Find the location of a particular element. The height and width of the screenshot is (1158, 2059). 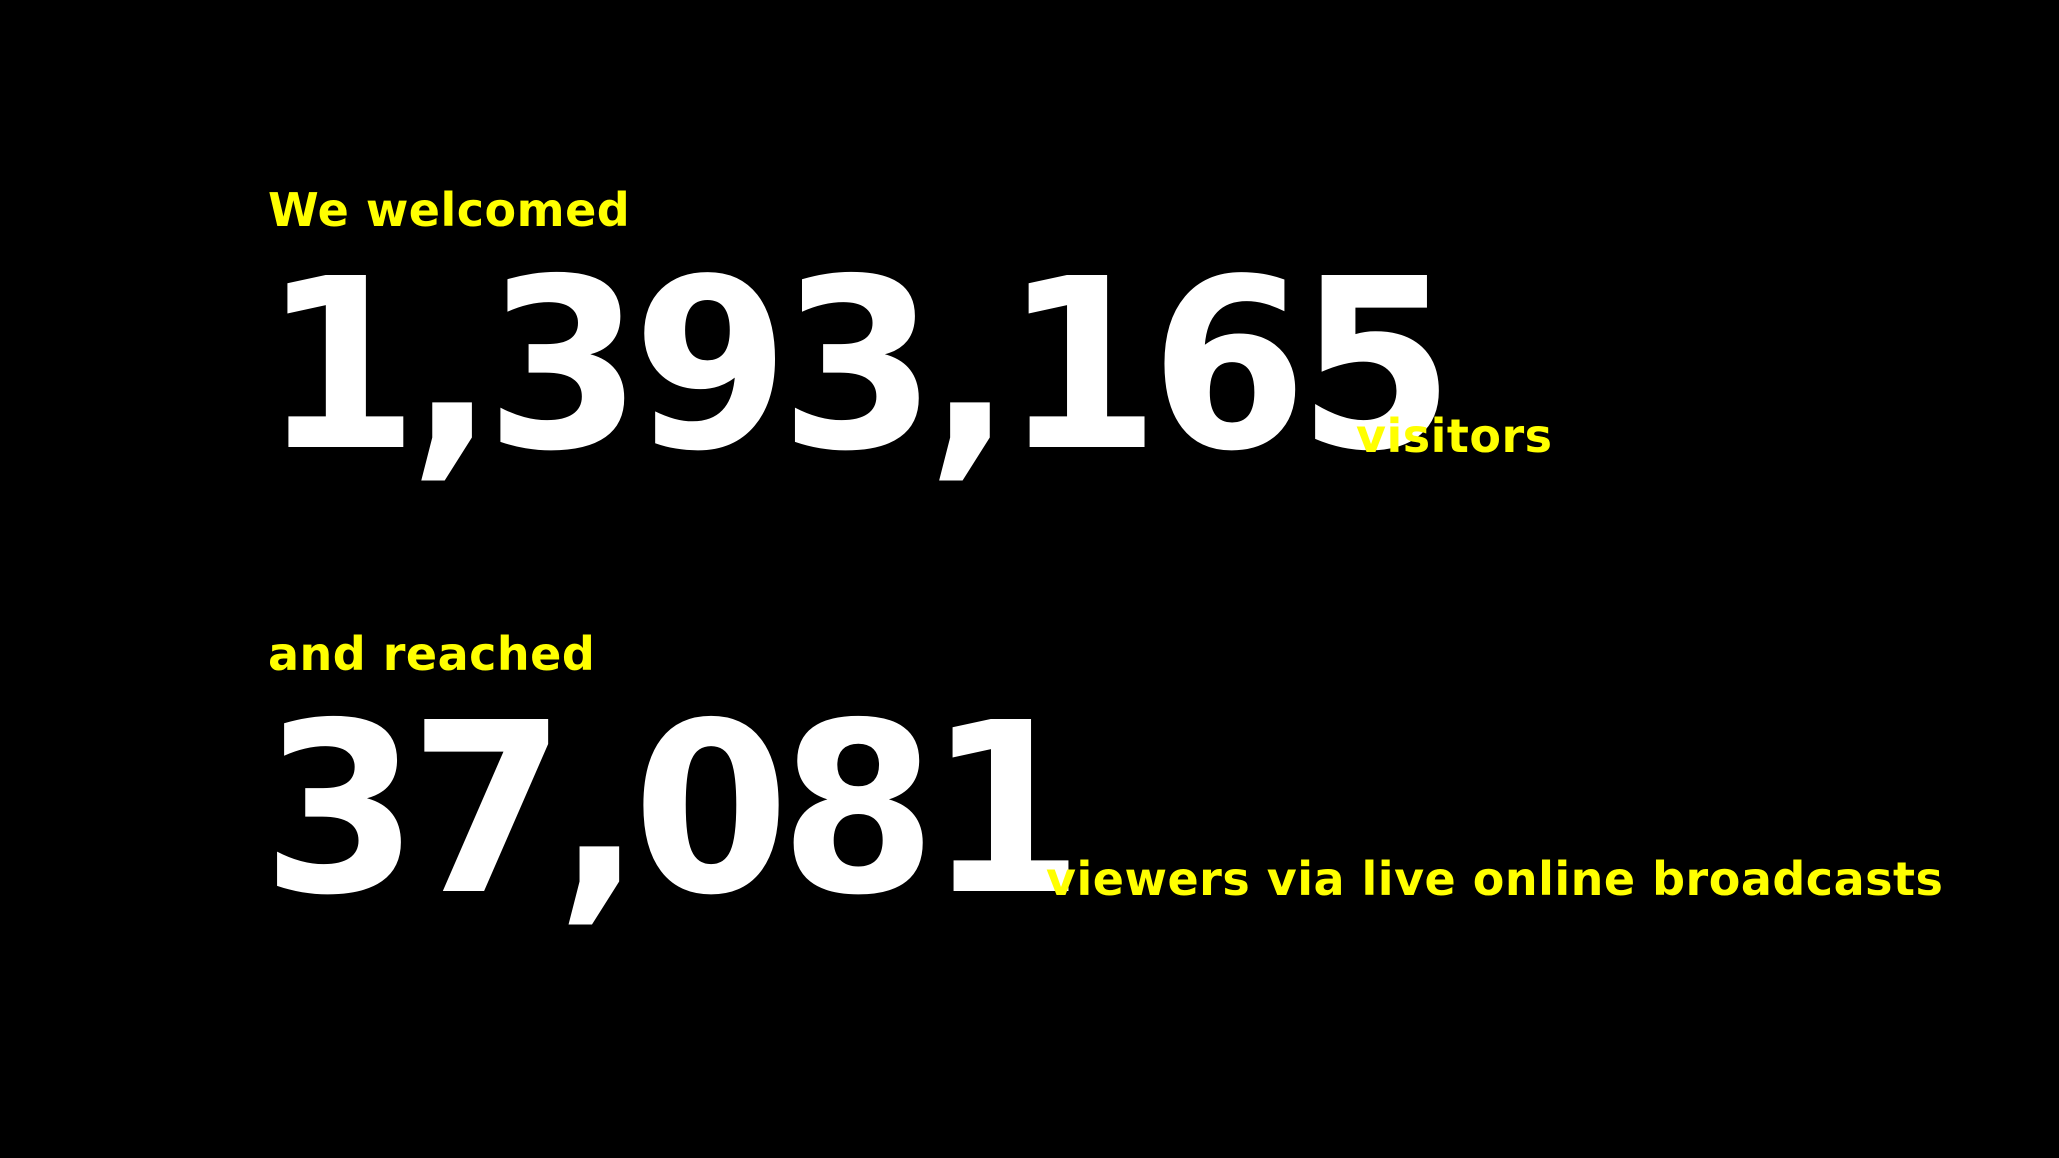

broadcasts-count: 37,081 is located at coordinates (673, 809).